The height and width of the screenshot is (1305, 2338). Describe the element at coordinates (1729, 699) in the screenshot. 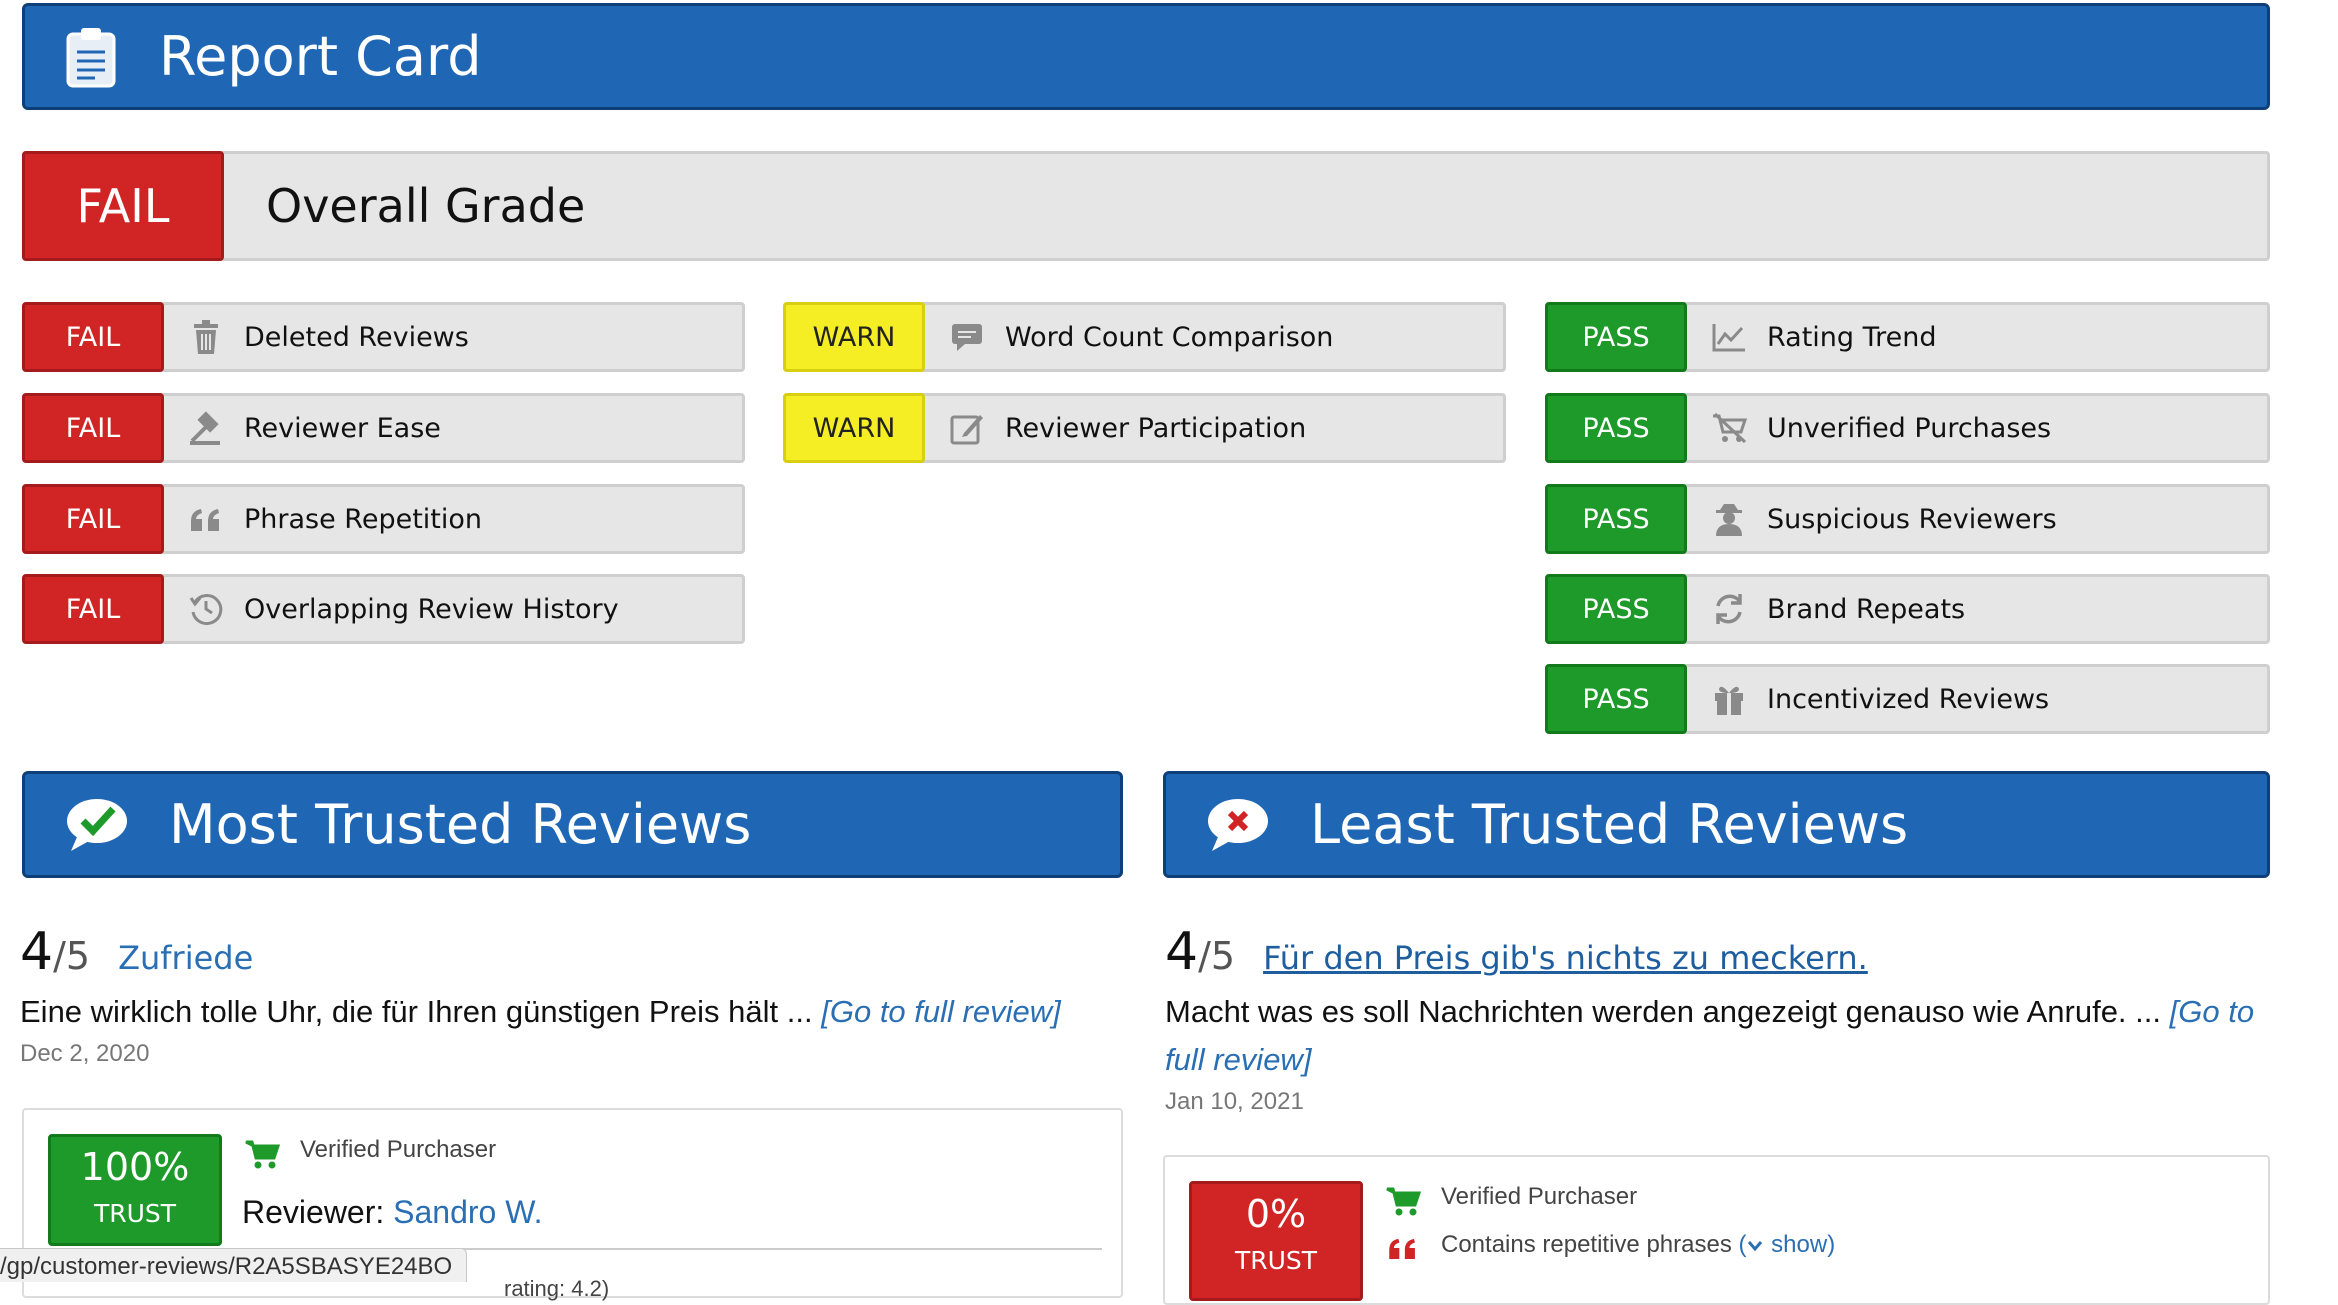

I see `gift-icon` at that location.